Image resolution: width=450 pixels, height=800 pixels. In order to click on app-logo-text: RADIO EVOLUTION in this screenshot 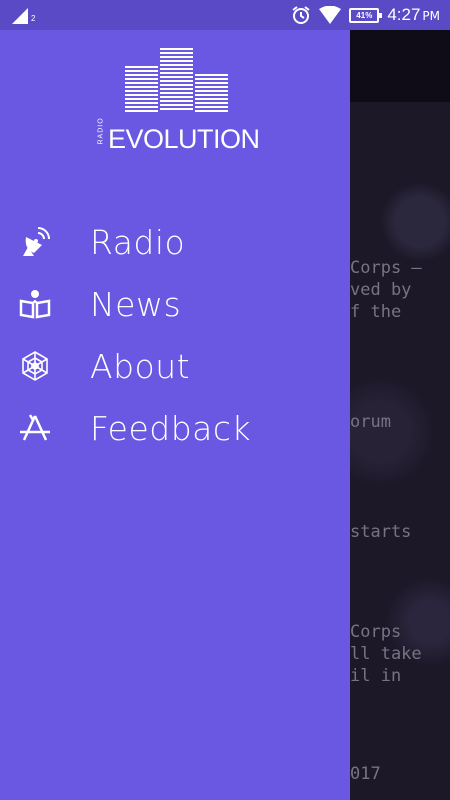, I will do `click(178, 136)`.